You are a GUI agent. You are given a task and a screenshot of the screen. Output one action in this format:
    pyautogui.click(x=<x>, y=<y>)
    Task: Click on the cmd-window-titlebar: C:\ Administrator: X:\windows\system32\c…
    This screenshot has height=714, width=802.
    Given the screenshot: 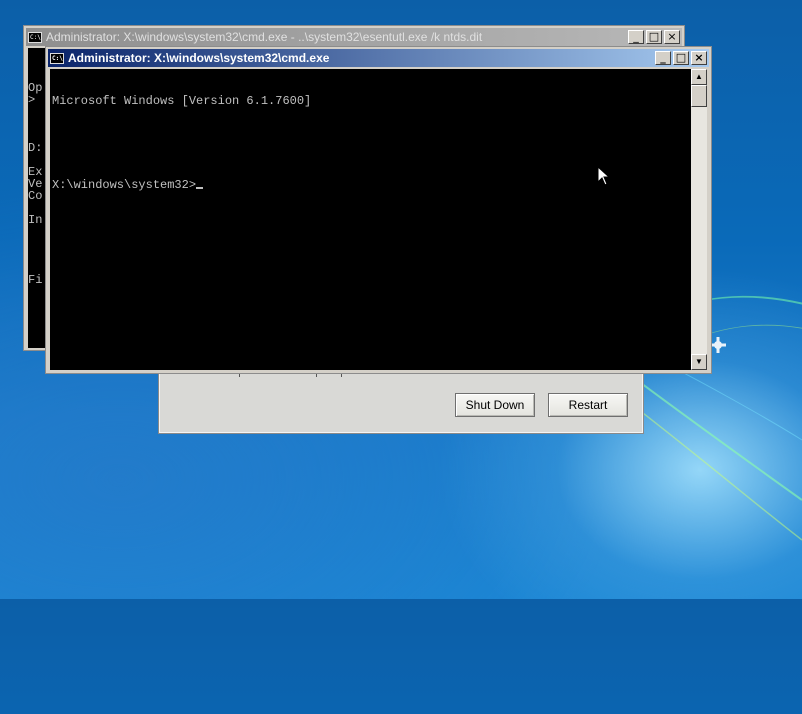 What is the action you would take?
    pyautogui.click(x=378, y=58)
    